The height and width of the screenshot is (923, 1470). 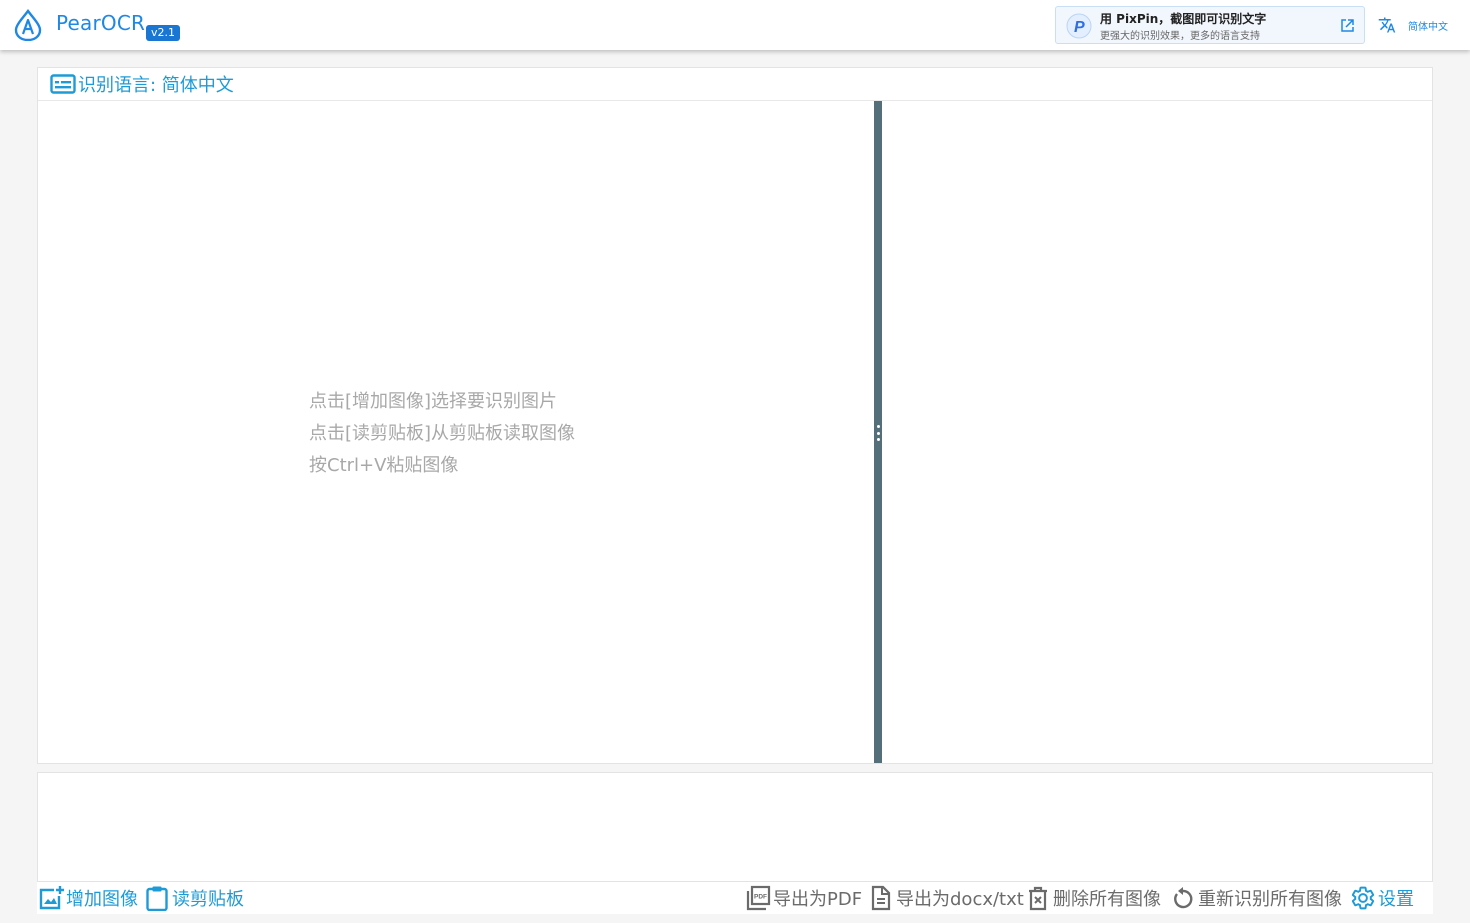 What do you see at coordinates (51, 898) in the screenshot?
I see `add-photo-icon` at bounding box center [51, 898].